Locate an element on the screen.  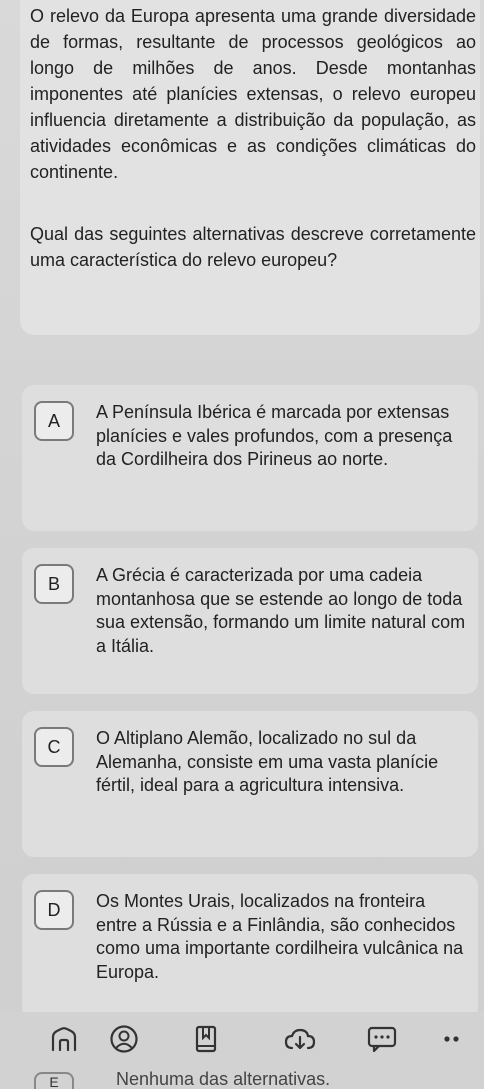
option-letter-e: E is located at coordinates (54, 1080).